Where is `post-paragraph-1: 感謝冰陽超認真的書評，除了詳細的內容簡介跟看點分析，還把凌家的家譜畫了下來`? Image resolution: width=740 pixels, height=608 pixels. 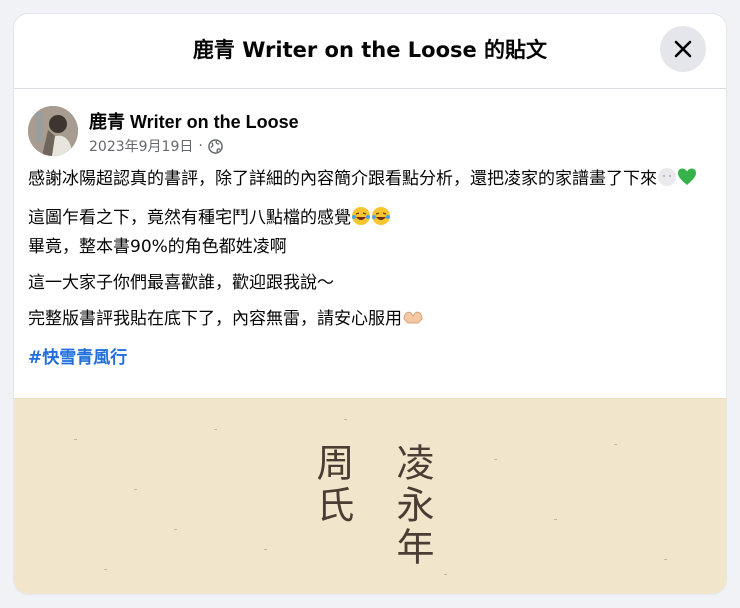 post-paragraph-1: 感謝冰陽超認真的書評，除了詳細的內容簡介跟看點分析，還把凌家的家譜畫了下來 is located at coordinates (373, 180).